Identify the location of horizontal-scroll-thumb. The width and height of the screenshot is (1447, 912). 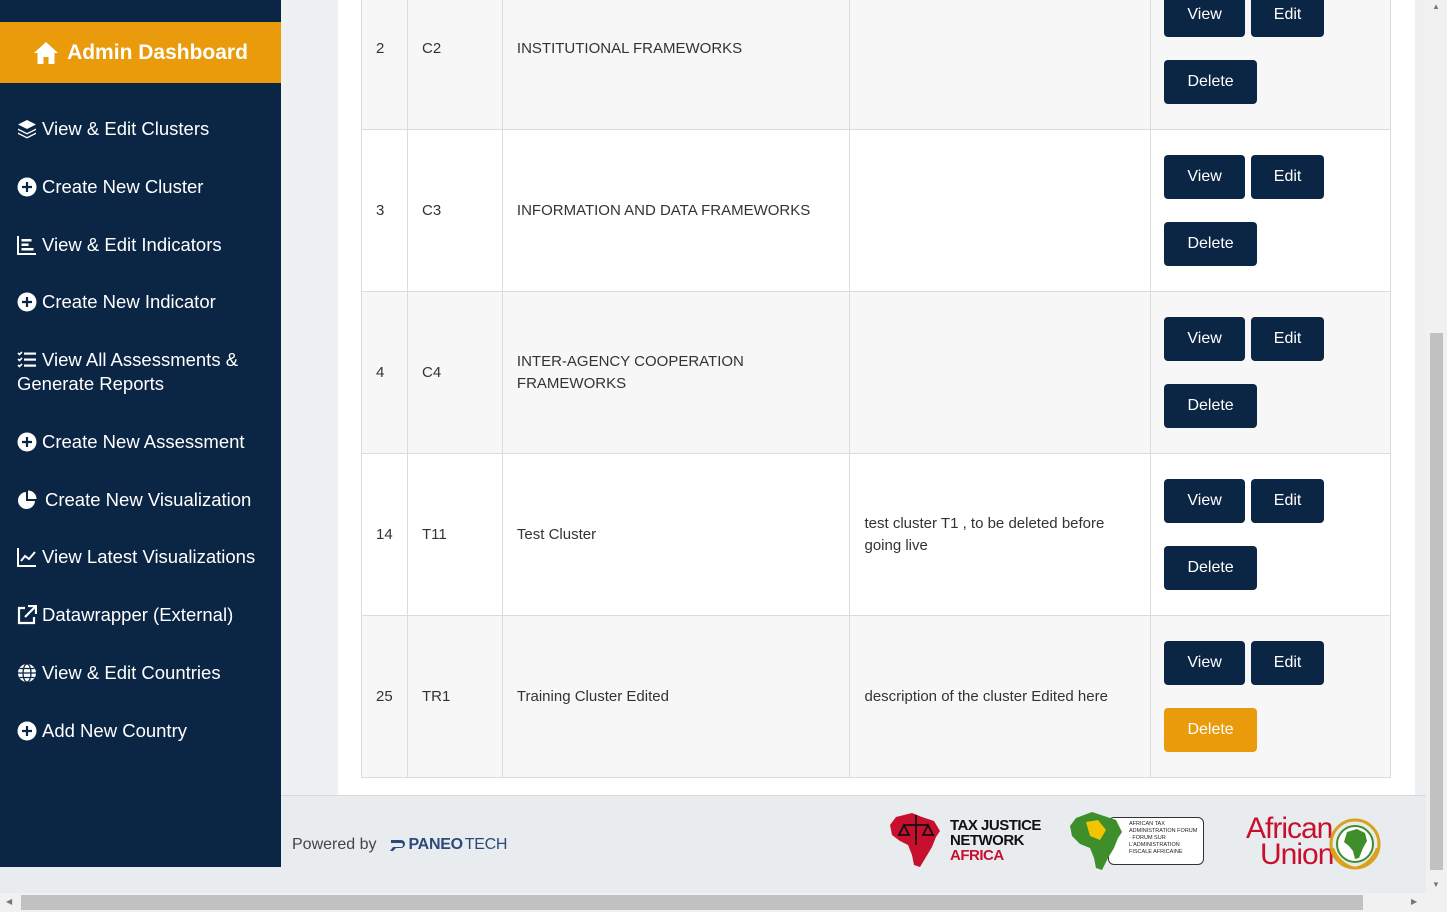
(692, 902).